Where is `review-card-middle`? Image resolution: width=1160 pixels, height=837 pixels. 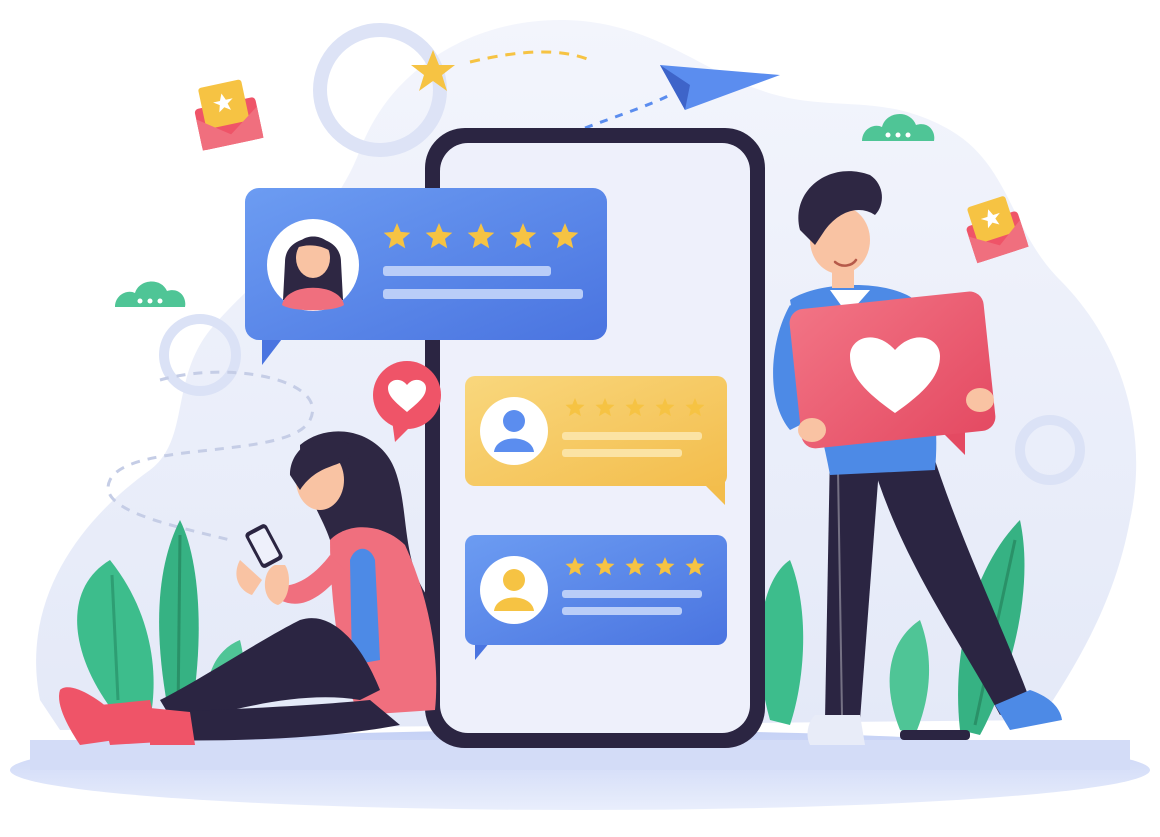 review-card-middle is located at coordinates (596, 440).